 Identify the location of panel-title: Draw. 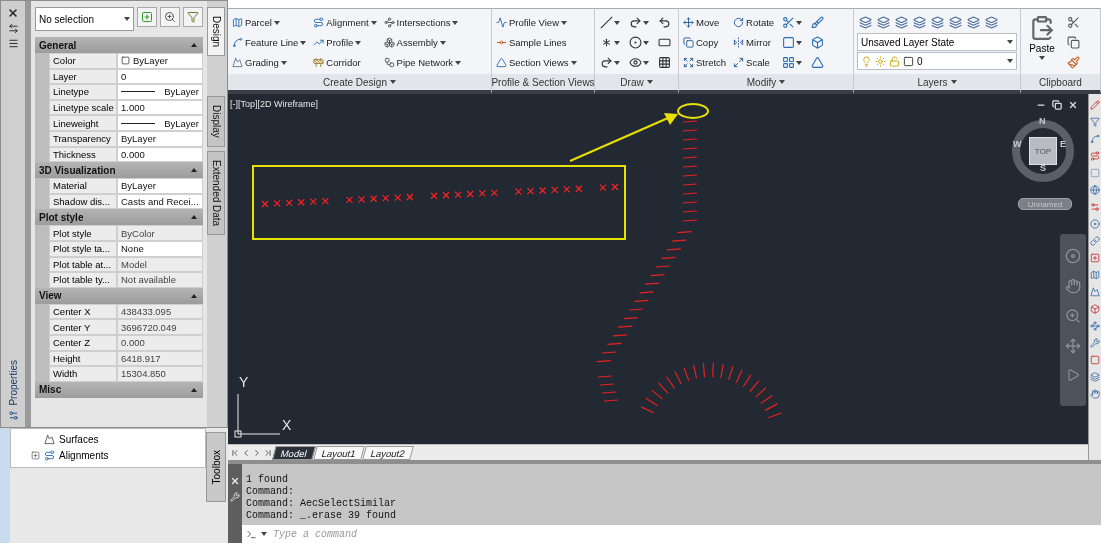
(636, 82).